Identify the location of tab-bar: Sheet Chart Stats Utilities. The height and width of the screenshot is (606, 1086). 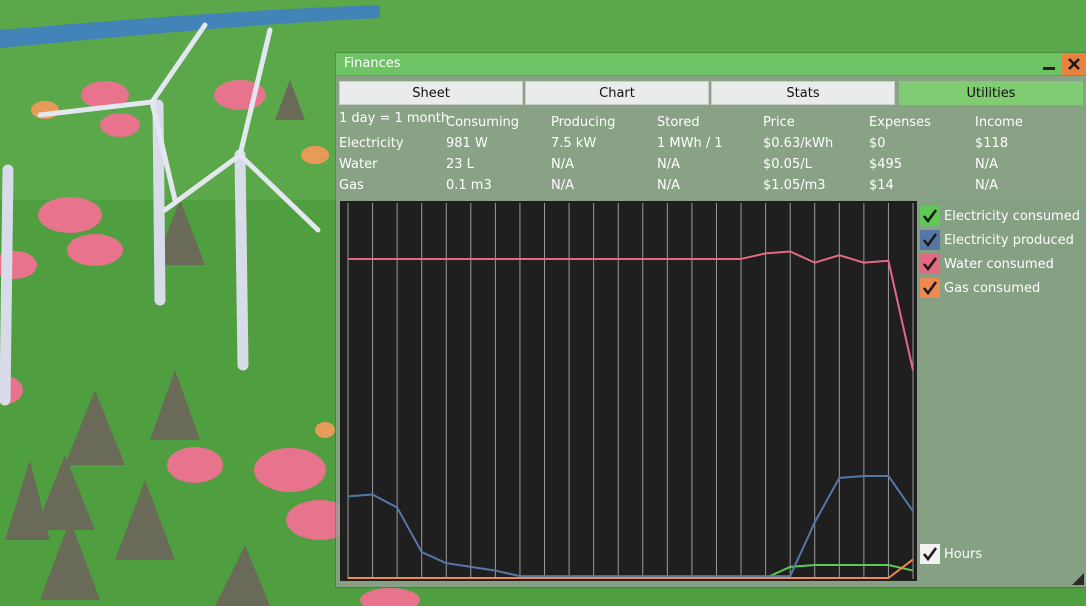
(711, 93).